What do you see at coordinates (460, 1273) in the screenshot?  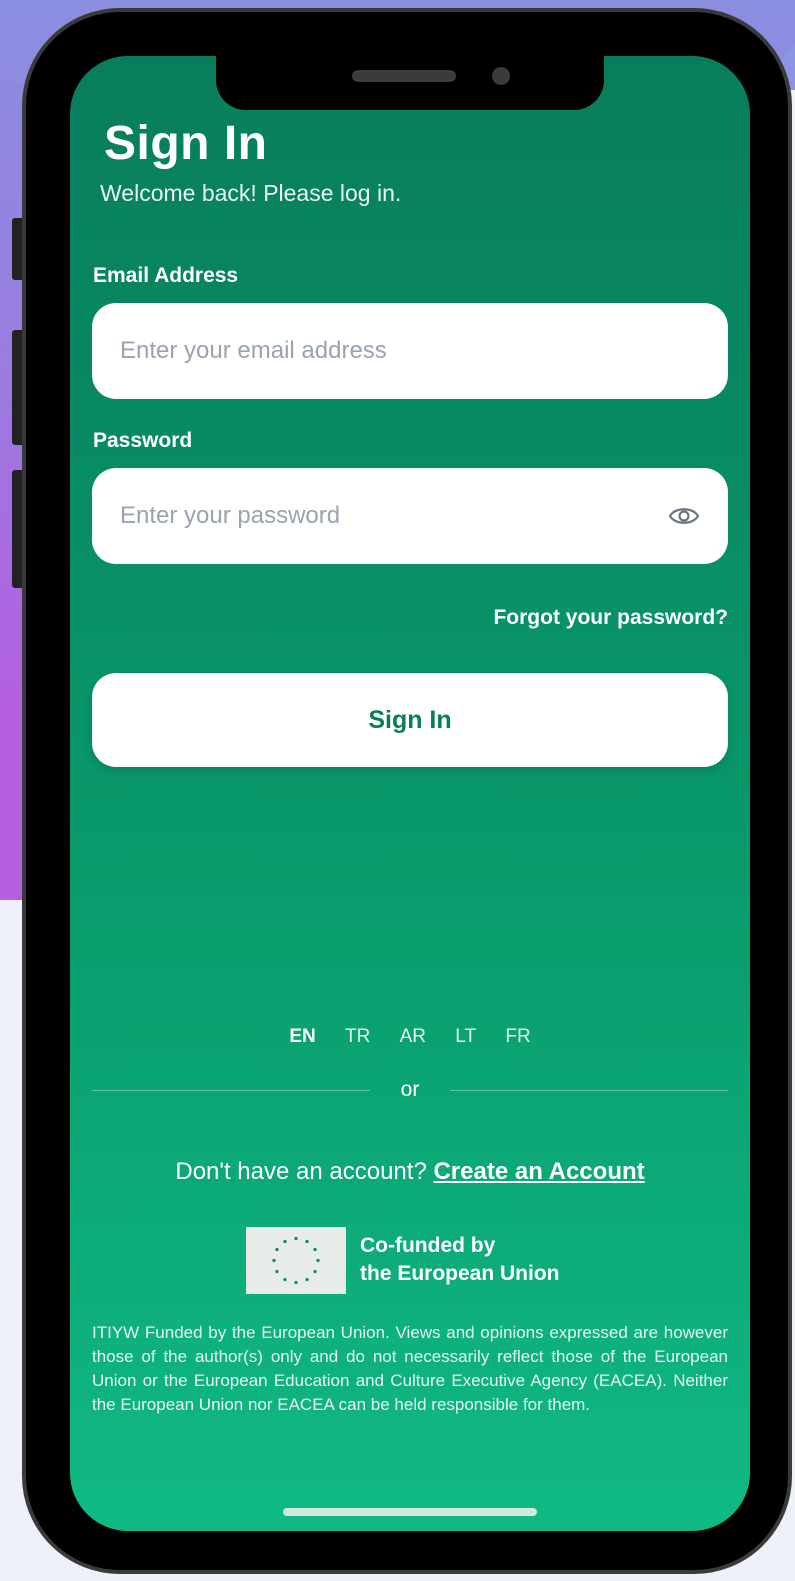 I see `eu-funding-line-2: the European Union` at bounding box center [460, 1273].